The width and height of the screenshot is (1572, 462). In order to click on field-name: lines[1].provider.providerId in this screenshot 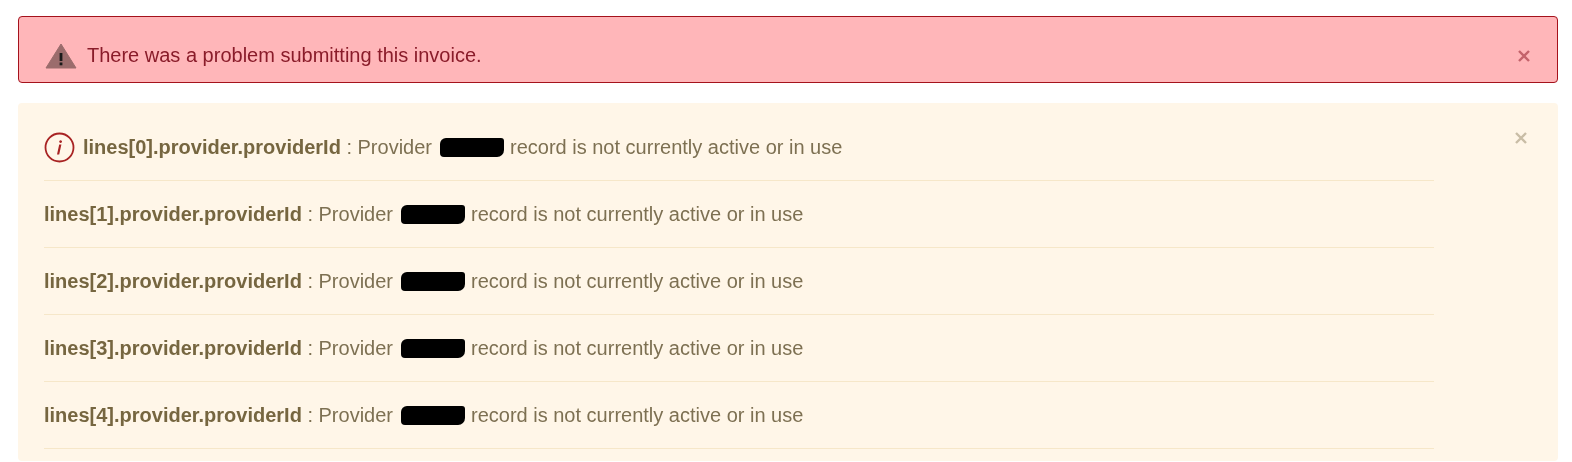, I will do `click(173, 214)`.